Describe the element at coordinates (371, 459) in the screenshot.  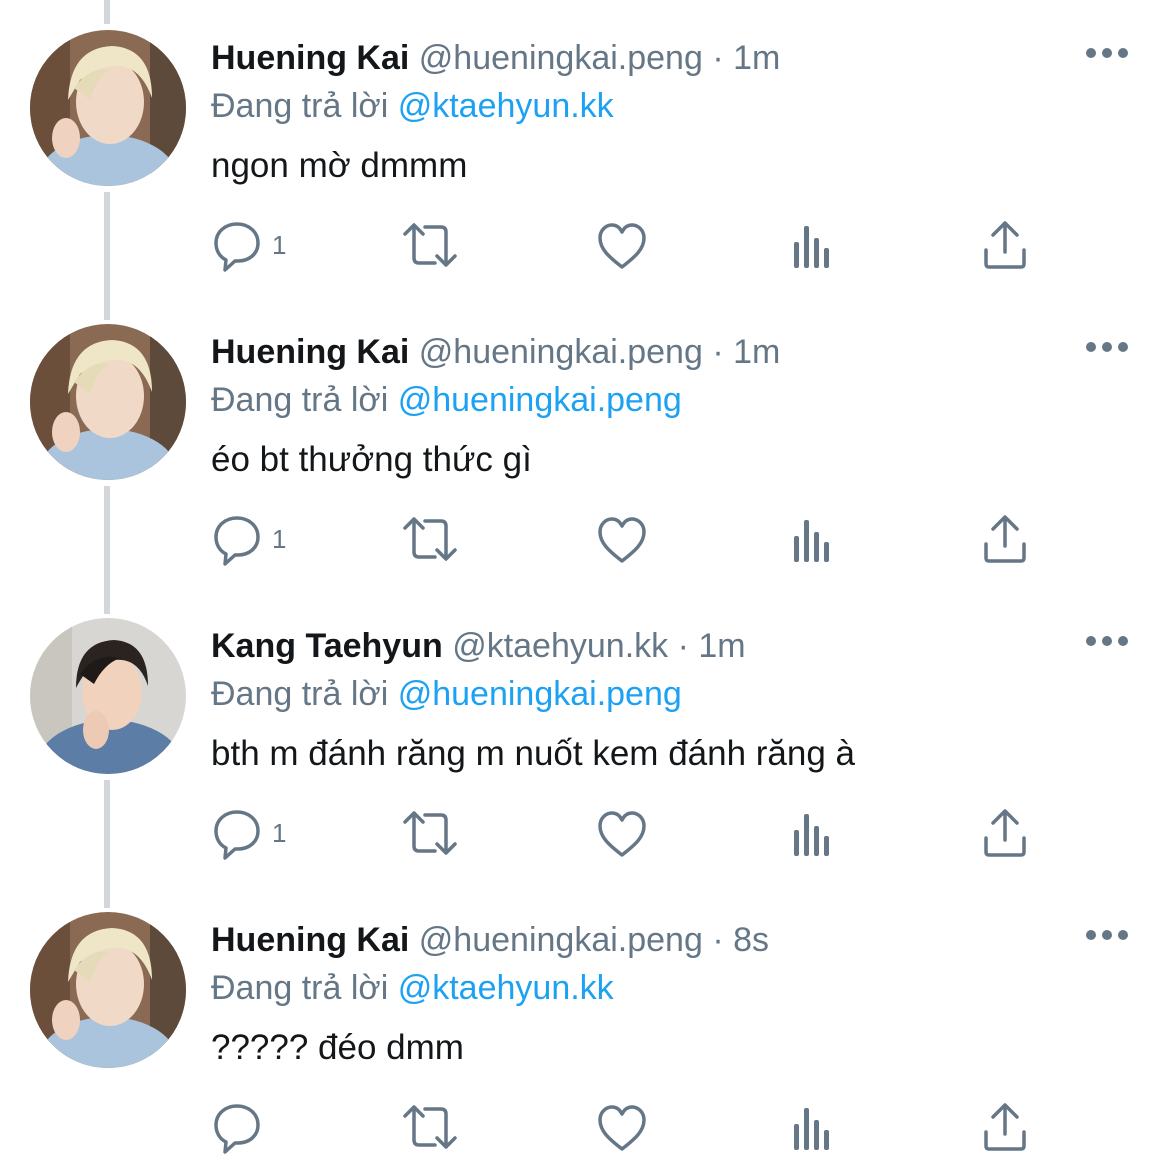
I see `tweet-text: éo bt thưởng thức gì` at that location.